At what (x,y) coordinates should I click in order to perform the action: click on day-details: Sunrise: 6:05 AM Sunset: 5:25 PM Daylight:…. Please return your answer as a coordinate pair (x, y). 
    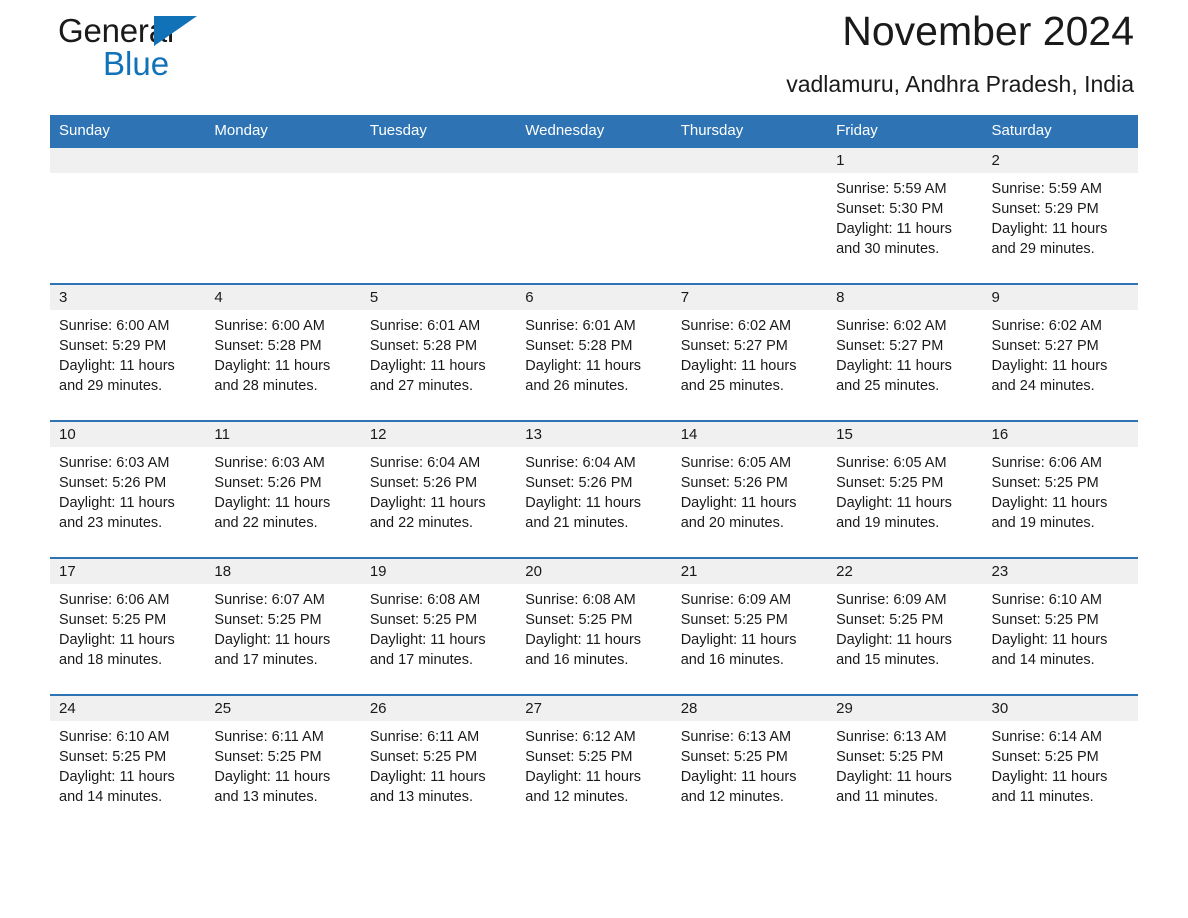
    Looking at the image, I should click on (904, 490).